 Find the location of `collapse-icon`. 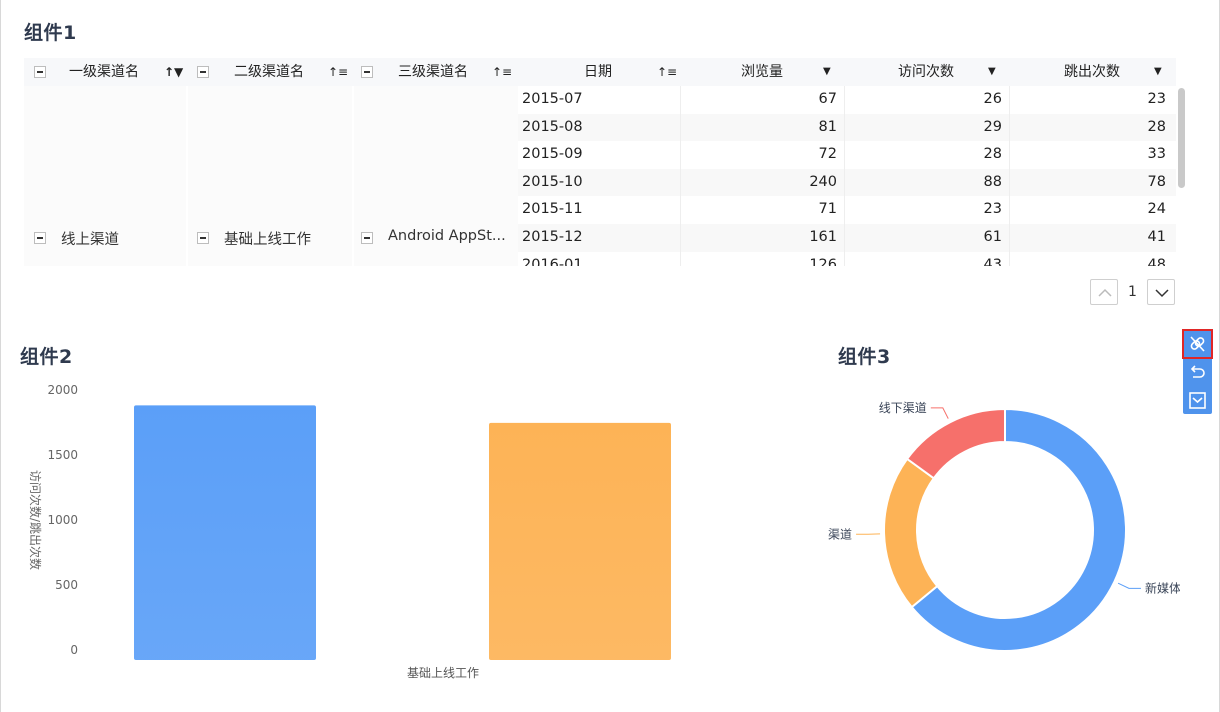

collapse-icon is located at coordinates (1197, 400).